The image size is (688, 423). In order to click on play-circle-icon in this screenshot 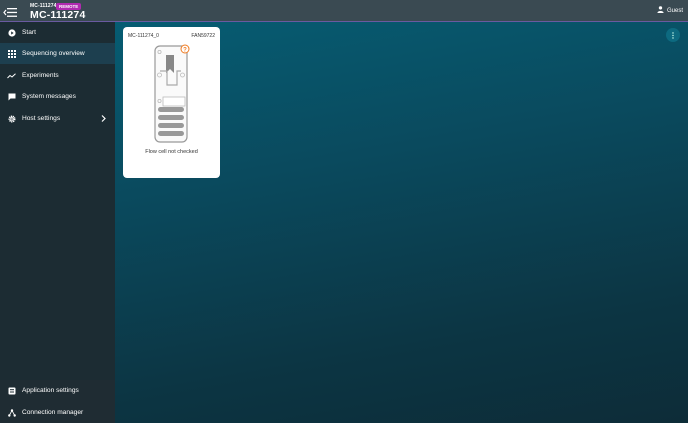, I will do `click(11, 32)`.